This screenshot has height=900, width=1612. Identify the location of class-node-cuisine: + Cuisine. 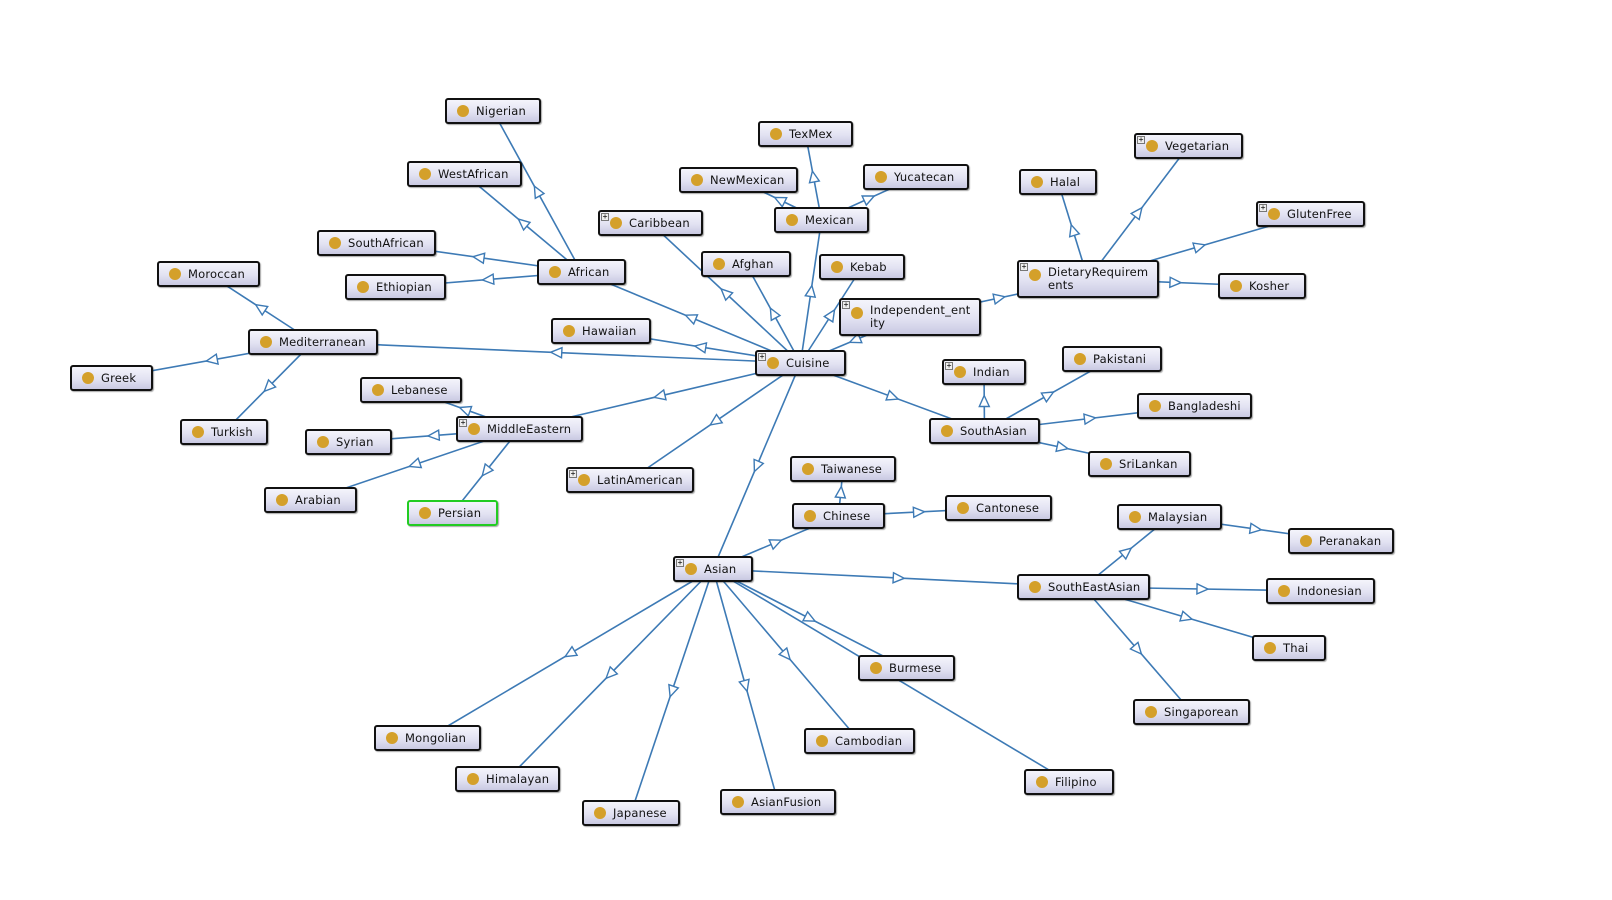
(800, 363).